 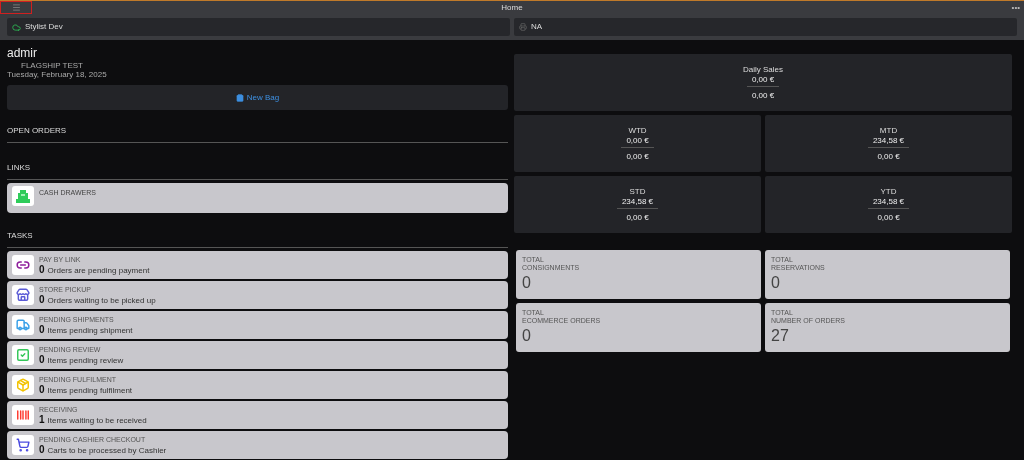 I want to click on task-text: Orders are pending payment, so click(x=98, y=270).